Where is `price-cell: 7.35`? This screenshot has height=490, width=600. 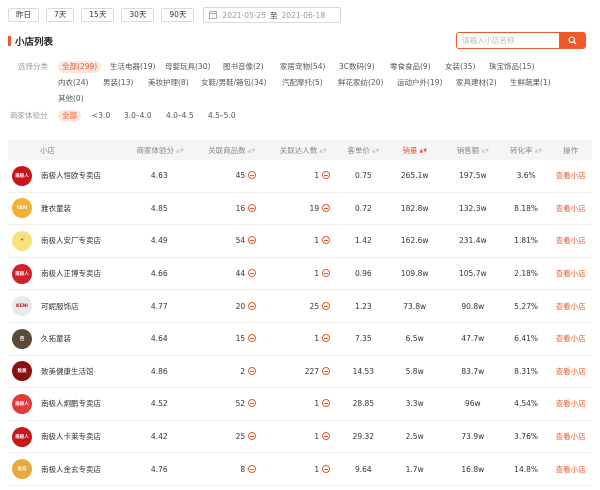 price-cell: 7.35 is located at coordinates (363, 339).